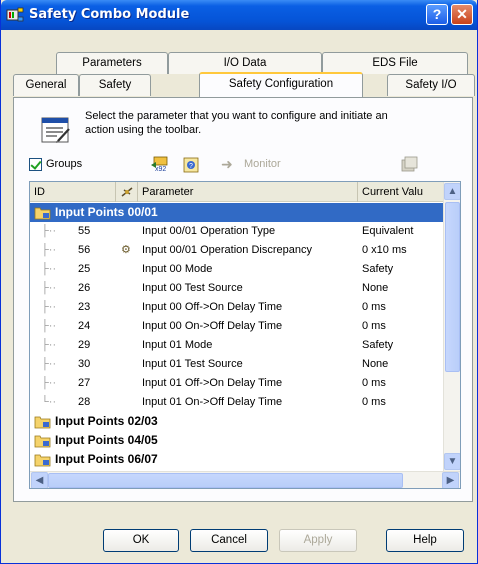 Image resolution: width=478 pixels, height=564 pixels. I want to click on cancel-button: Cancel, so click(229, 540).